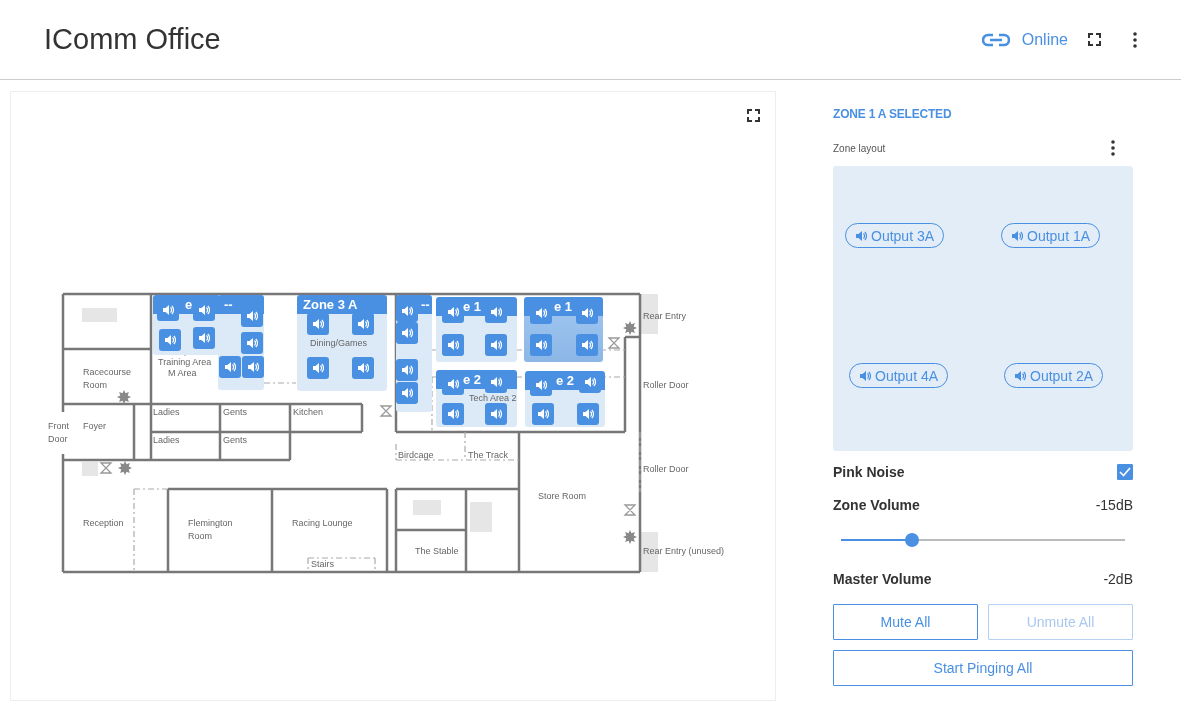 The image size is (1181, 705). I want to click on app-title: IComm Office, so click(133, 39).